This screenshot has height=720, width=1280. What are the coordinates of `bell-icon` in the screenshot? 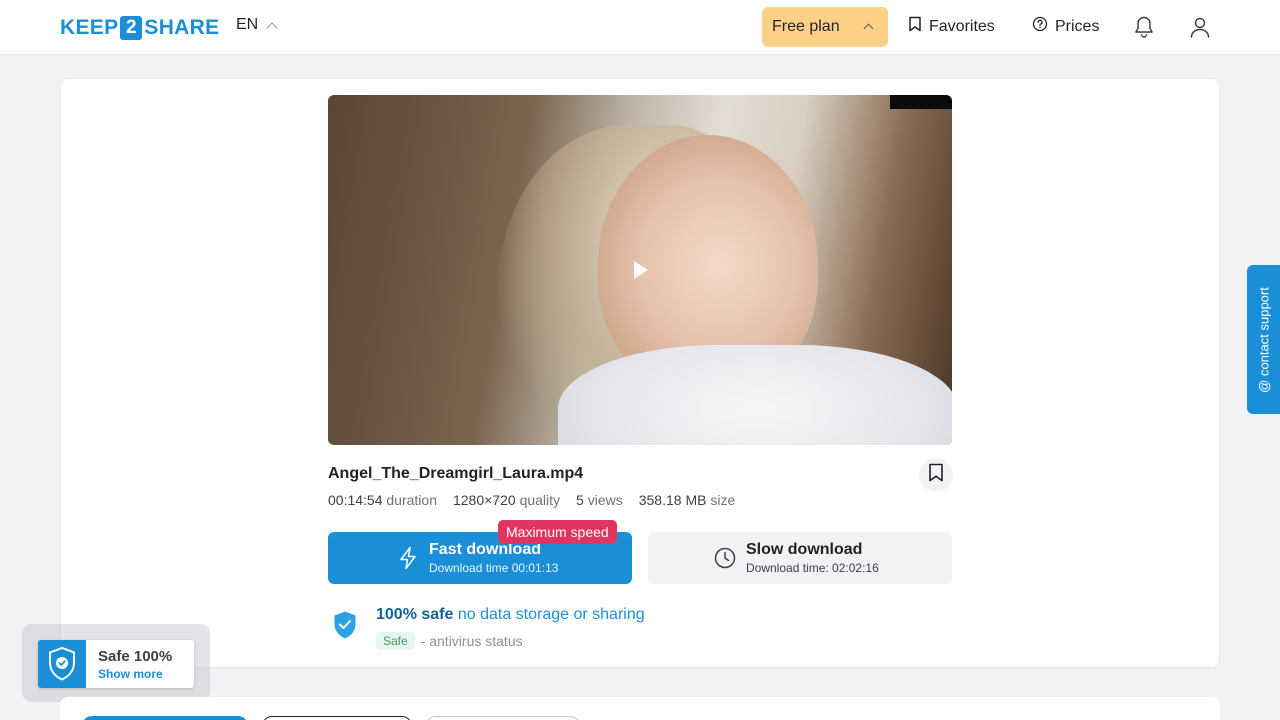 It's located at (1144, 27).